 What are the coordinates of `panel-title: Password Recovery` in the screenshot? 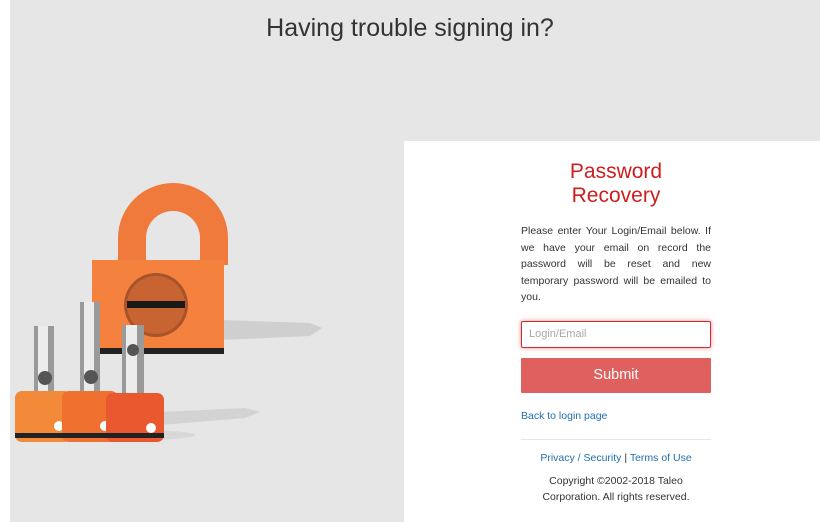 It's located at (616, 184).